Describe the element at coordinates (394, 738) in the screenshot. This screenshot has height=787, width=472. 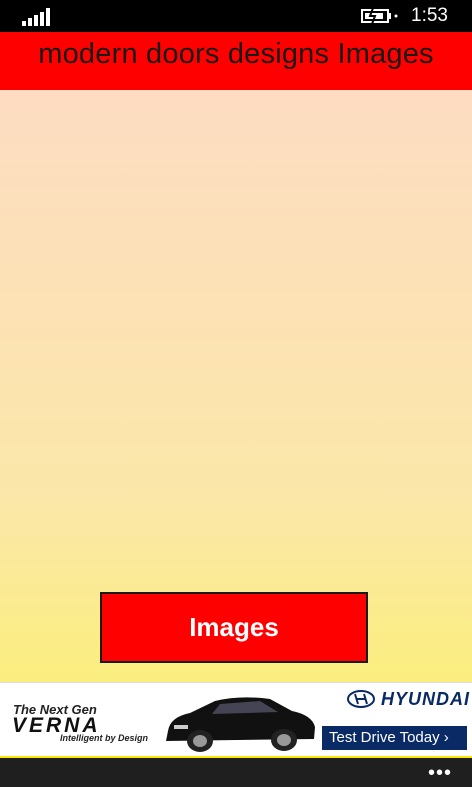
I see `test-drive-button: Test Drive Today ›` at that location.